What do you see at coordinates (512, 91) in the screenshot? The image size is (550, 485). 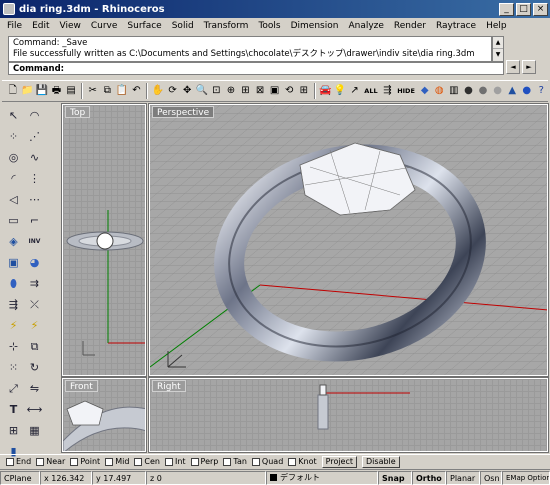 I see `spotlight-icon: ▲` at bounding box center [512, 91].